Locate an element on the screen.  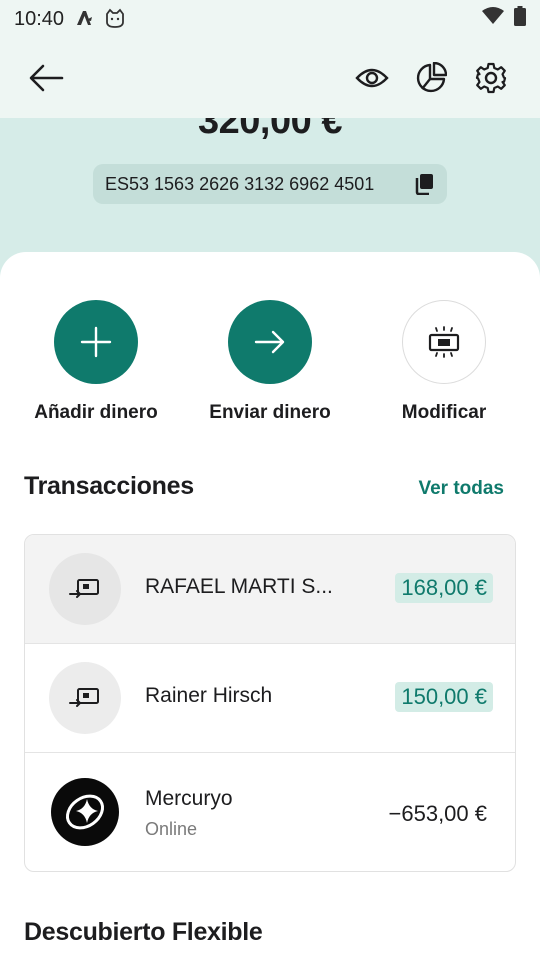
modify-button is located at coordinates (444, 342).